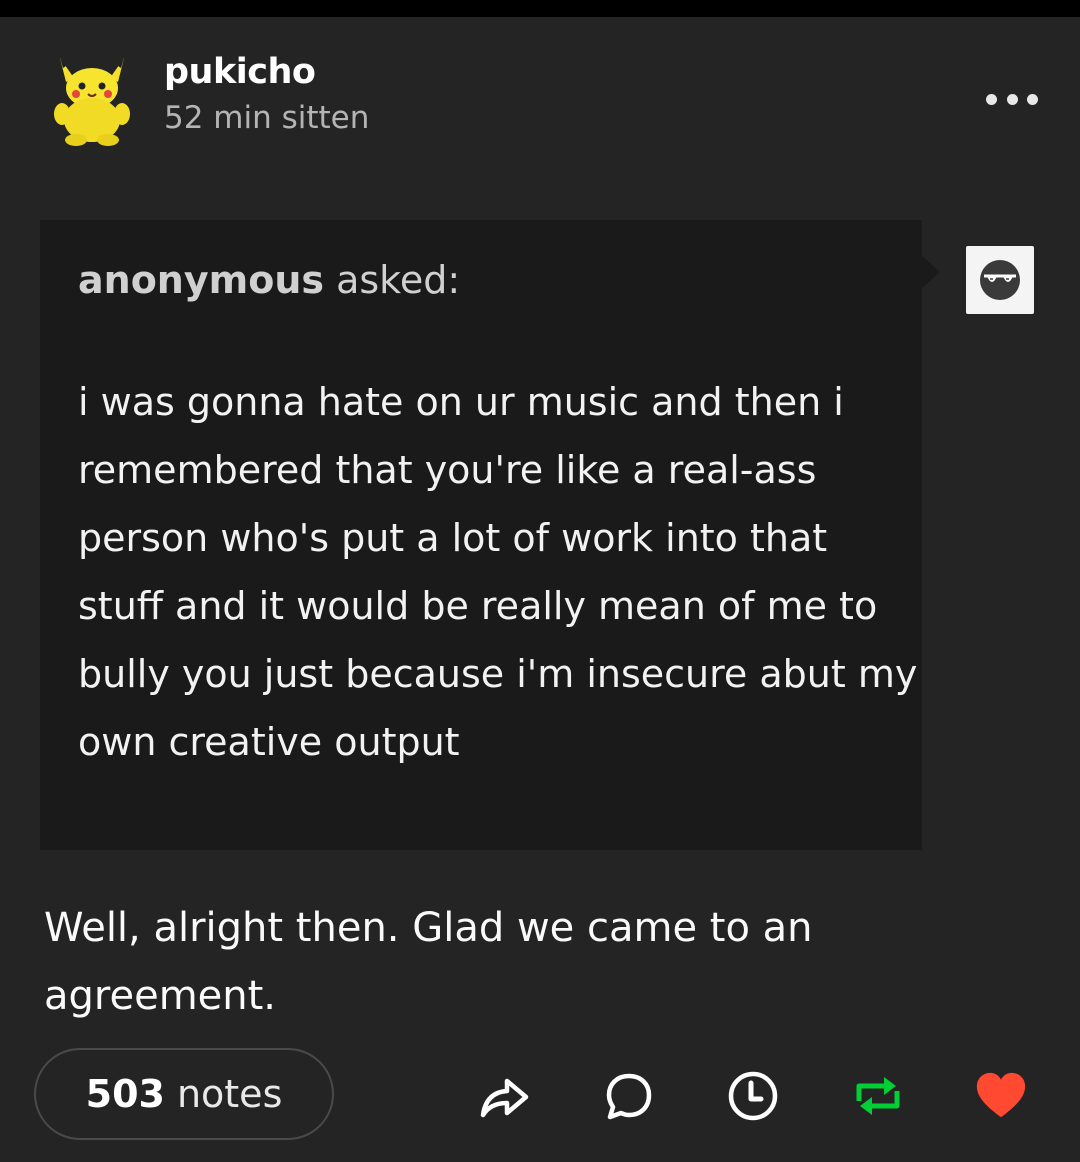  I want to click on more-dots-icon, so click(991, 99).